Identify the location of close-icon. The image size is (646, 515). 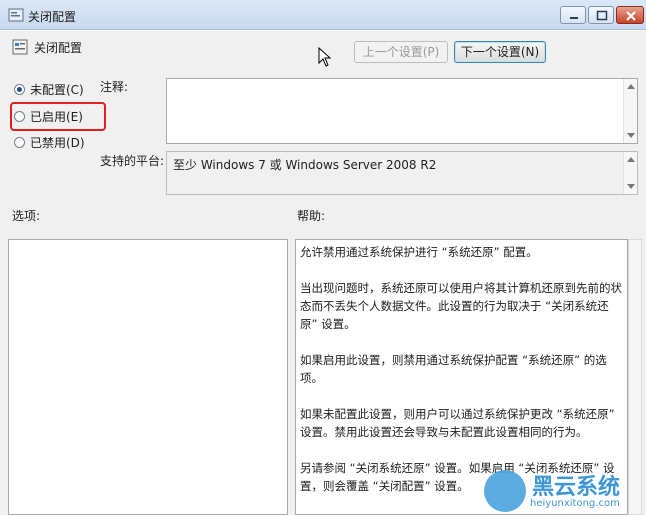
(631, 16).